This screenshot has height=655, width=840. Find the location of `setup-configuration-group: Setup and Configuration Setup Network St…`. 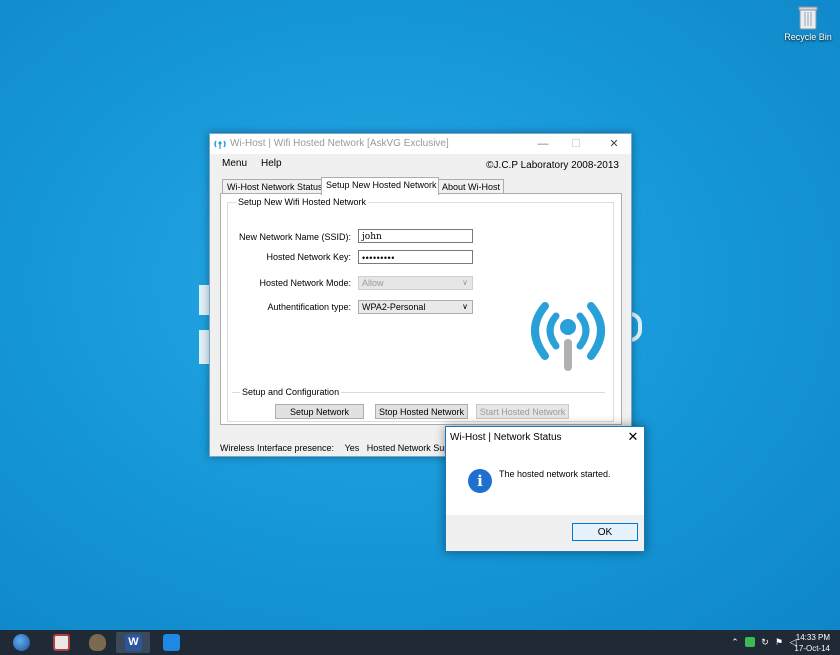

setup-configuration-group: Setup and Configuration Setup Network St… is located at coordinates (418, 405).